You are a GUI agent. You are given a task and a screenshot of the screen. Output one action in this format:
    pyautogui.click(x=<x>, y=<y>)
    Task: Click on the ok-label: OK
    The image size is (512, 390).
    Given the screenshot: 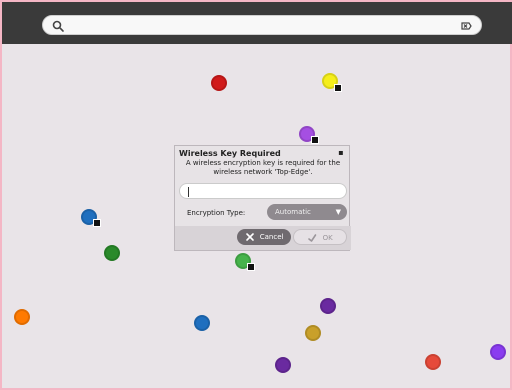 What is the action you would take?
    pyautogui.click(x=327, y=238)
    